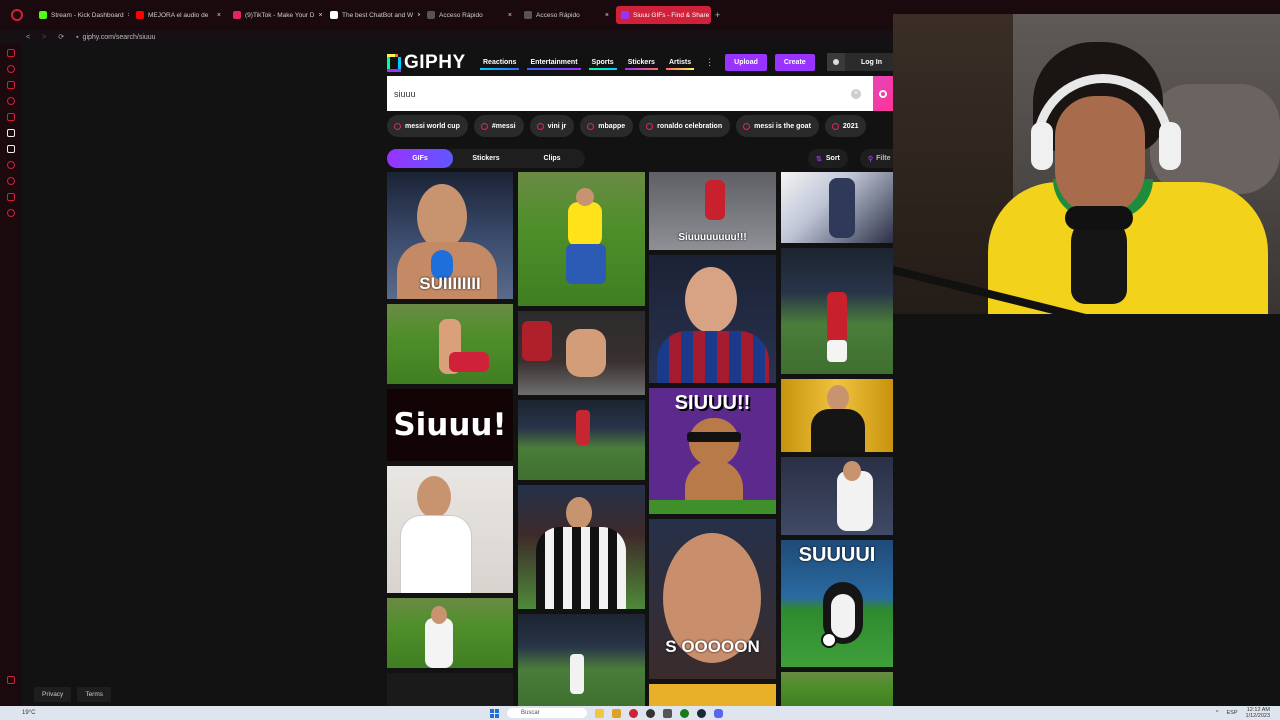 Image resolution: width=1280 pixels, height=720 pixels. Describe the element at coordinates (275, 15) in the screenshot. I see `tab-tiktok: (9)TikTok - Make Your D ×` at that location.